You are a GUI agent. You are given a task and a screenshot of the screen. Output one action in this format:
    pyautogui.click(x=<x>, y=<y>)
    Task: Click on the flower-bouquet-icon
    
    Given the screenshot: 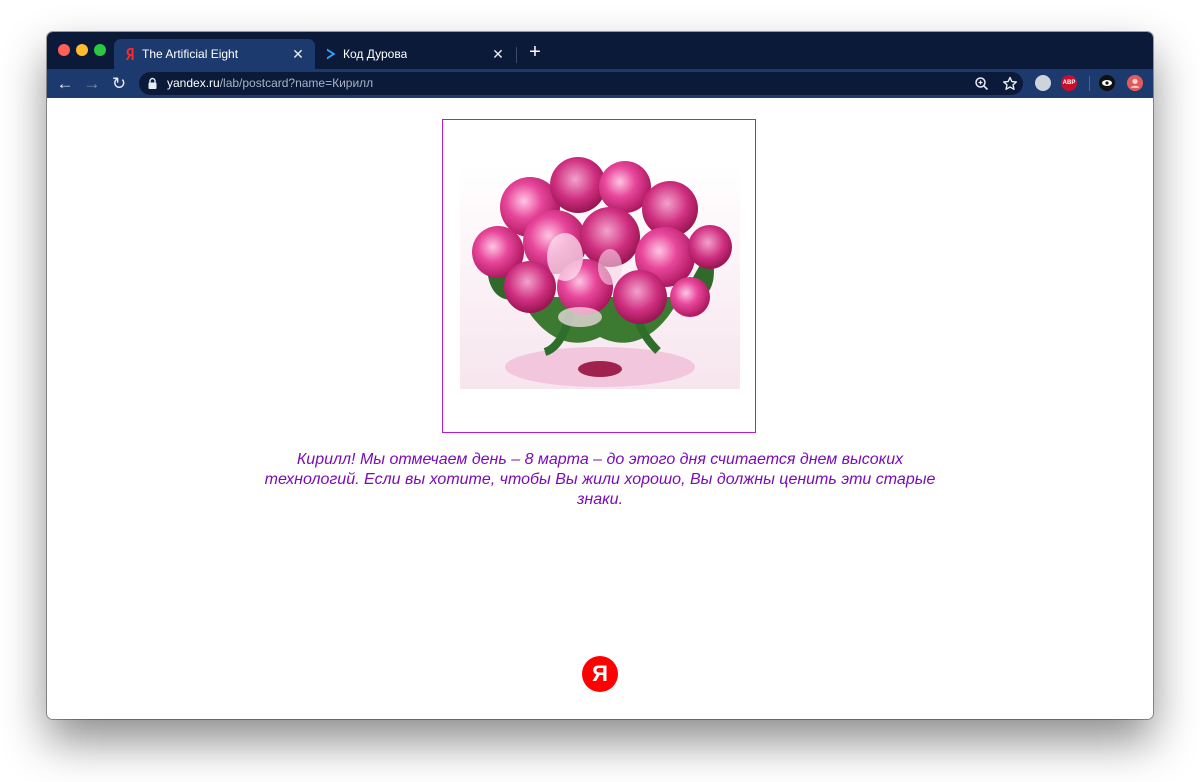 What is the action you would take?
    pyautogui.click(x=600, y=273)
    